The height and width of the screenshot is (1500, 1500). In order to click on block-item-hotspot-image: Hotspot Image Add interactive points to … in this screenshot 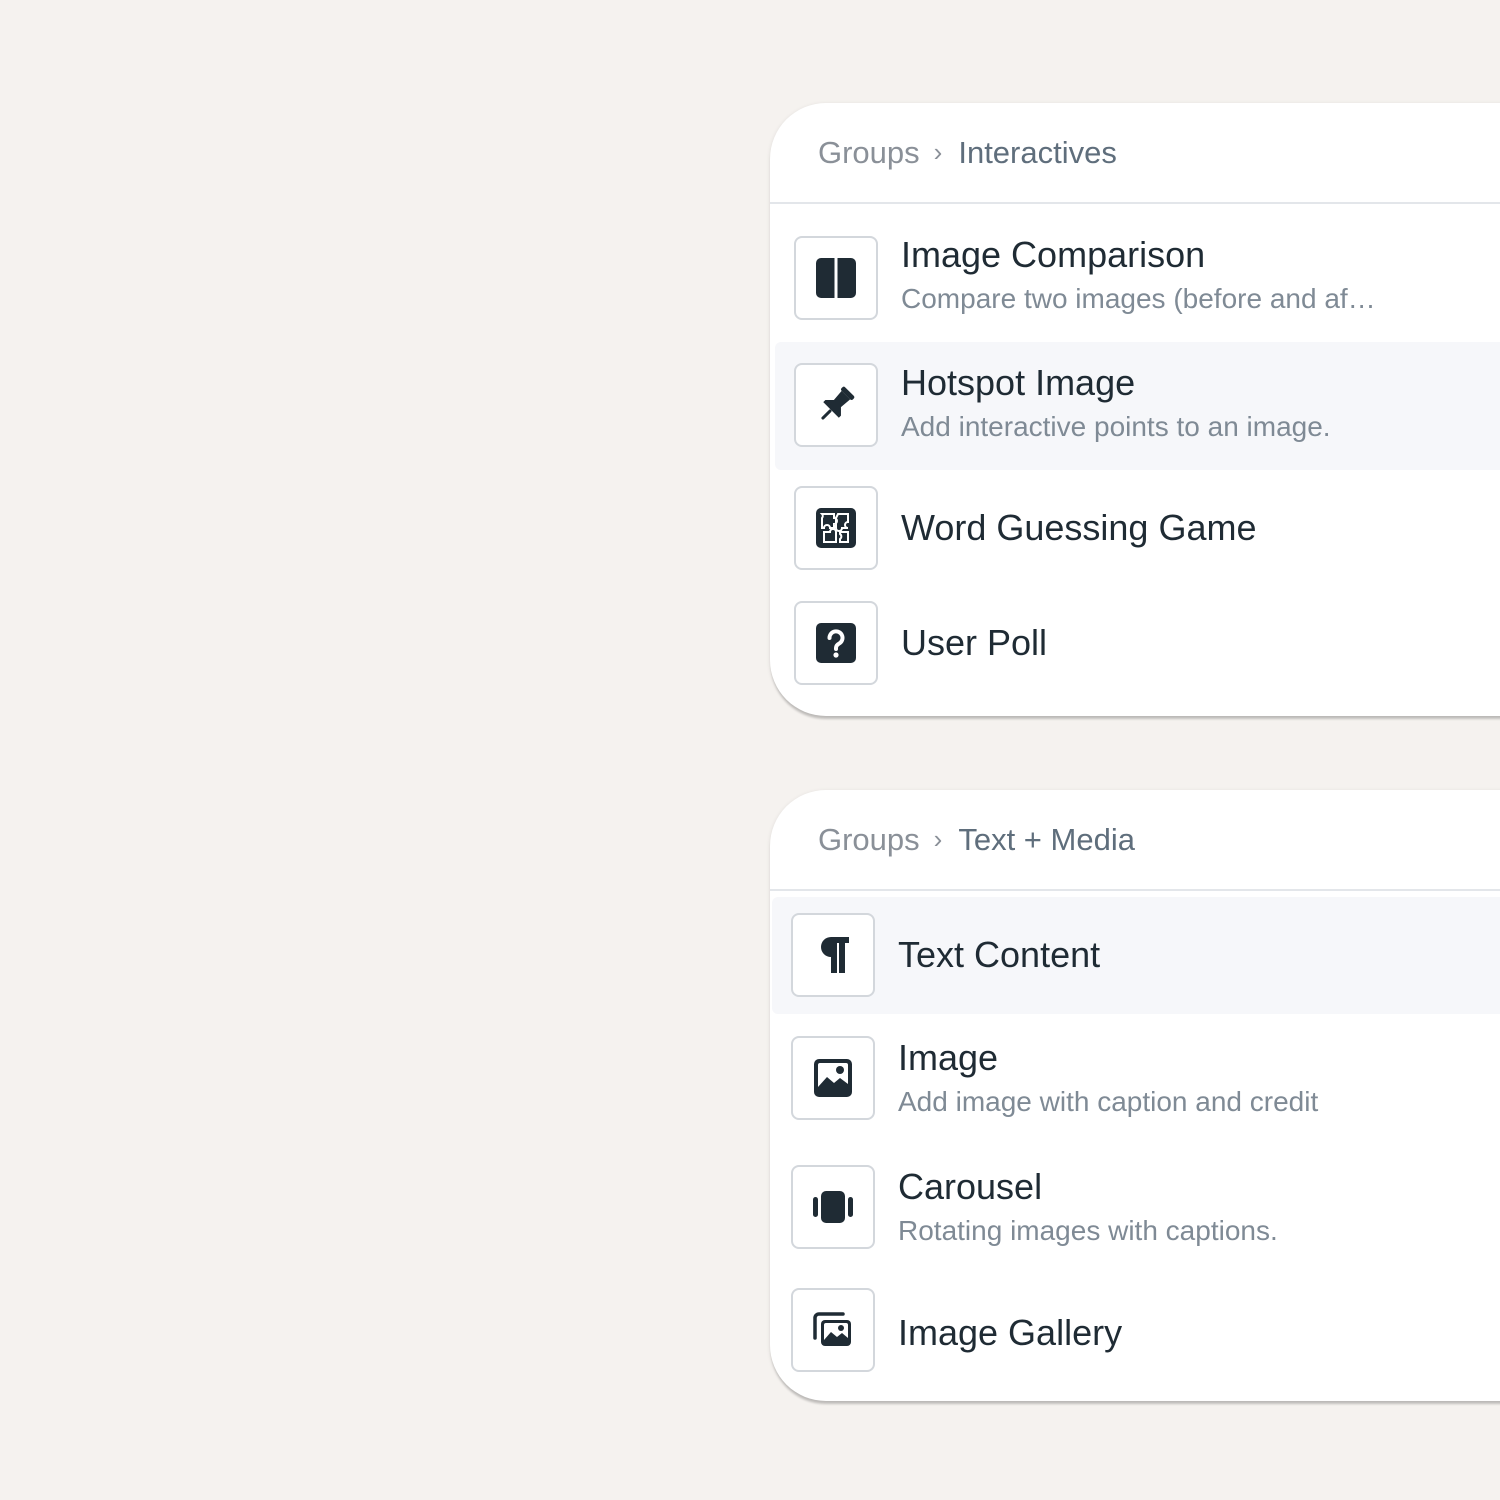, I will do `click(1137, 406)`.